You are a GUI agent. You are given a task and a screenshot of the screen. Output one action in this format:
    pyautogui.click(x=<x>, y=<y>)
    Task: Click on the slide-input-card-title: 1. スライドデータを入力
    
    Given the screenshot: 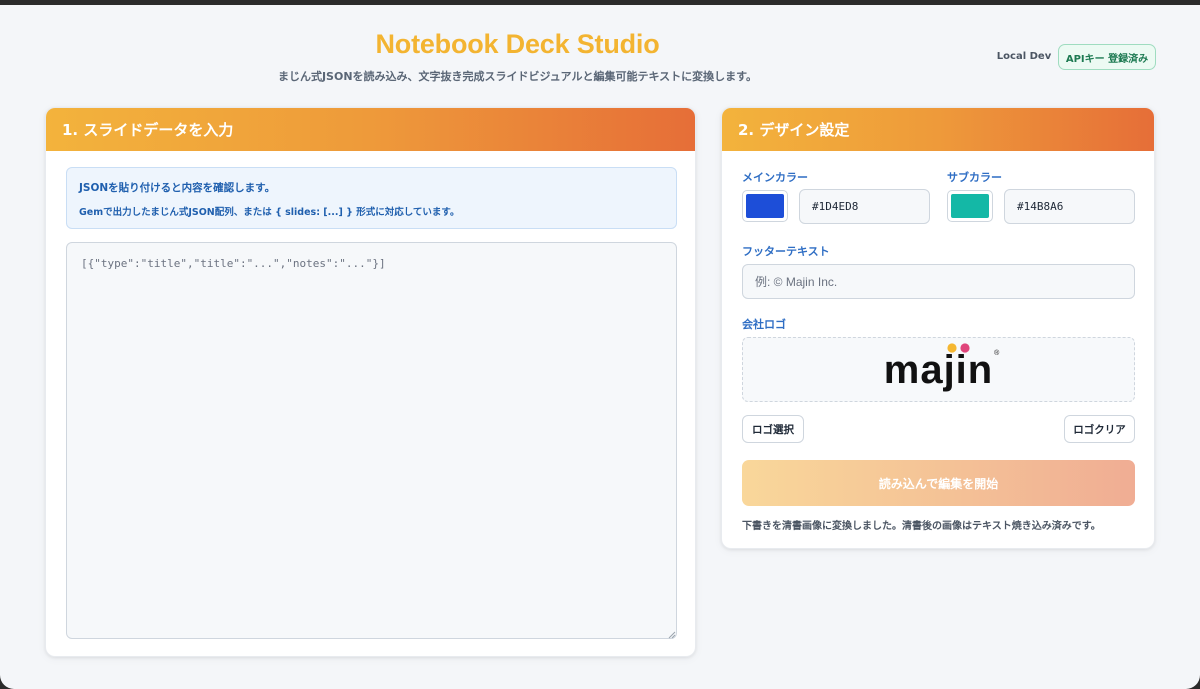 What is the action you would take?
    pyautogui.click(x=370, y=129)
    